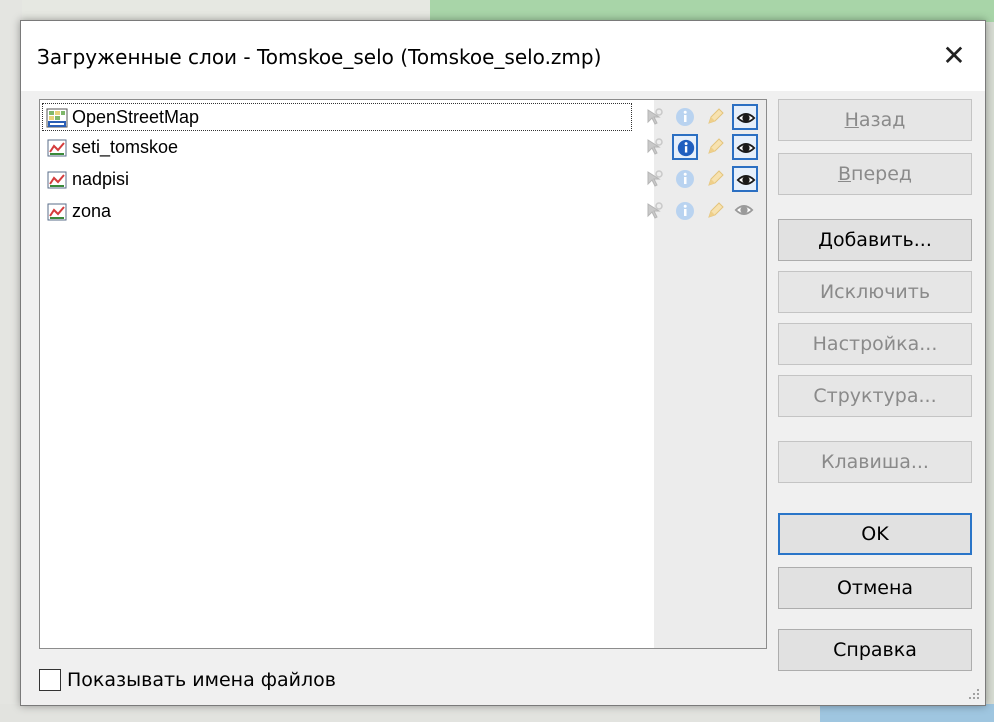 This screenshot has height=722, width=994. Describe the element at coordinates (337, 147) in the screenshot. I see `layer-name-cell: seti_tomskoe` at that location.